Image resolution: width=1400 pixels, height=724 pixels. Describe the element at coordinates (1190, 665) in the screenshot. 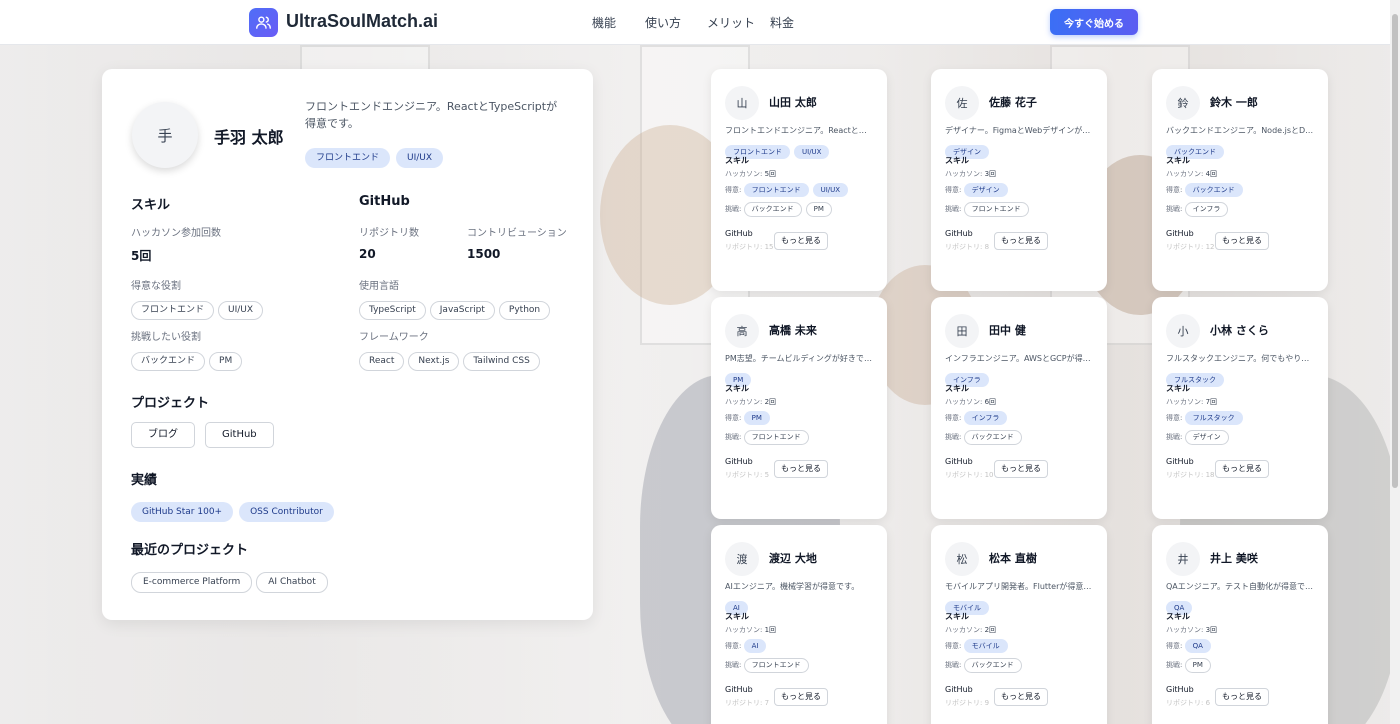

I see `challenge-row: 挑戦: PM` at that location.